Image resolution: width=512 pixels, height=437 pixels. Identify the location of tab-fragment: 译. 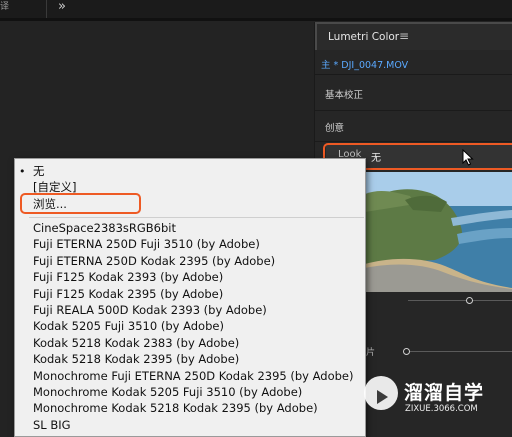
(23, 9).